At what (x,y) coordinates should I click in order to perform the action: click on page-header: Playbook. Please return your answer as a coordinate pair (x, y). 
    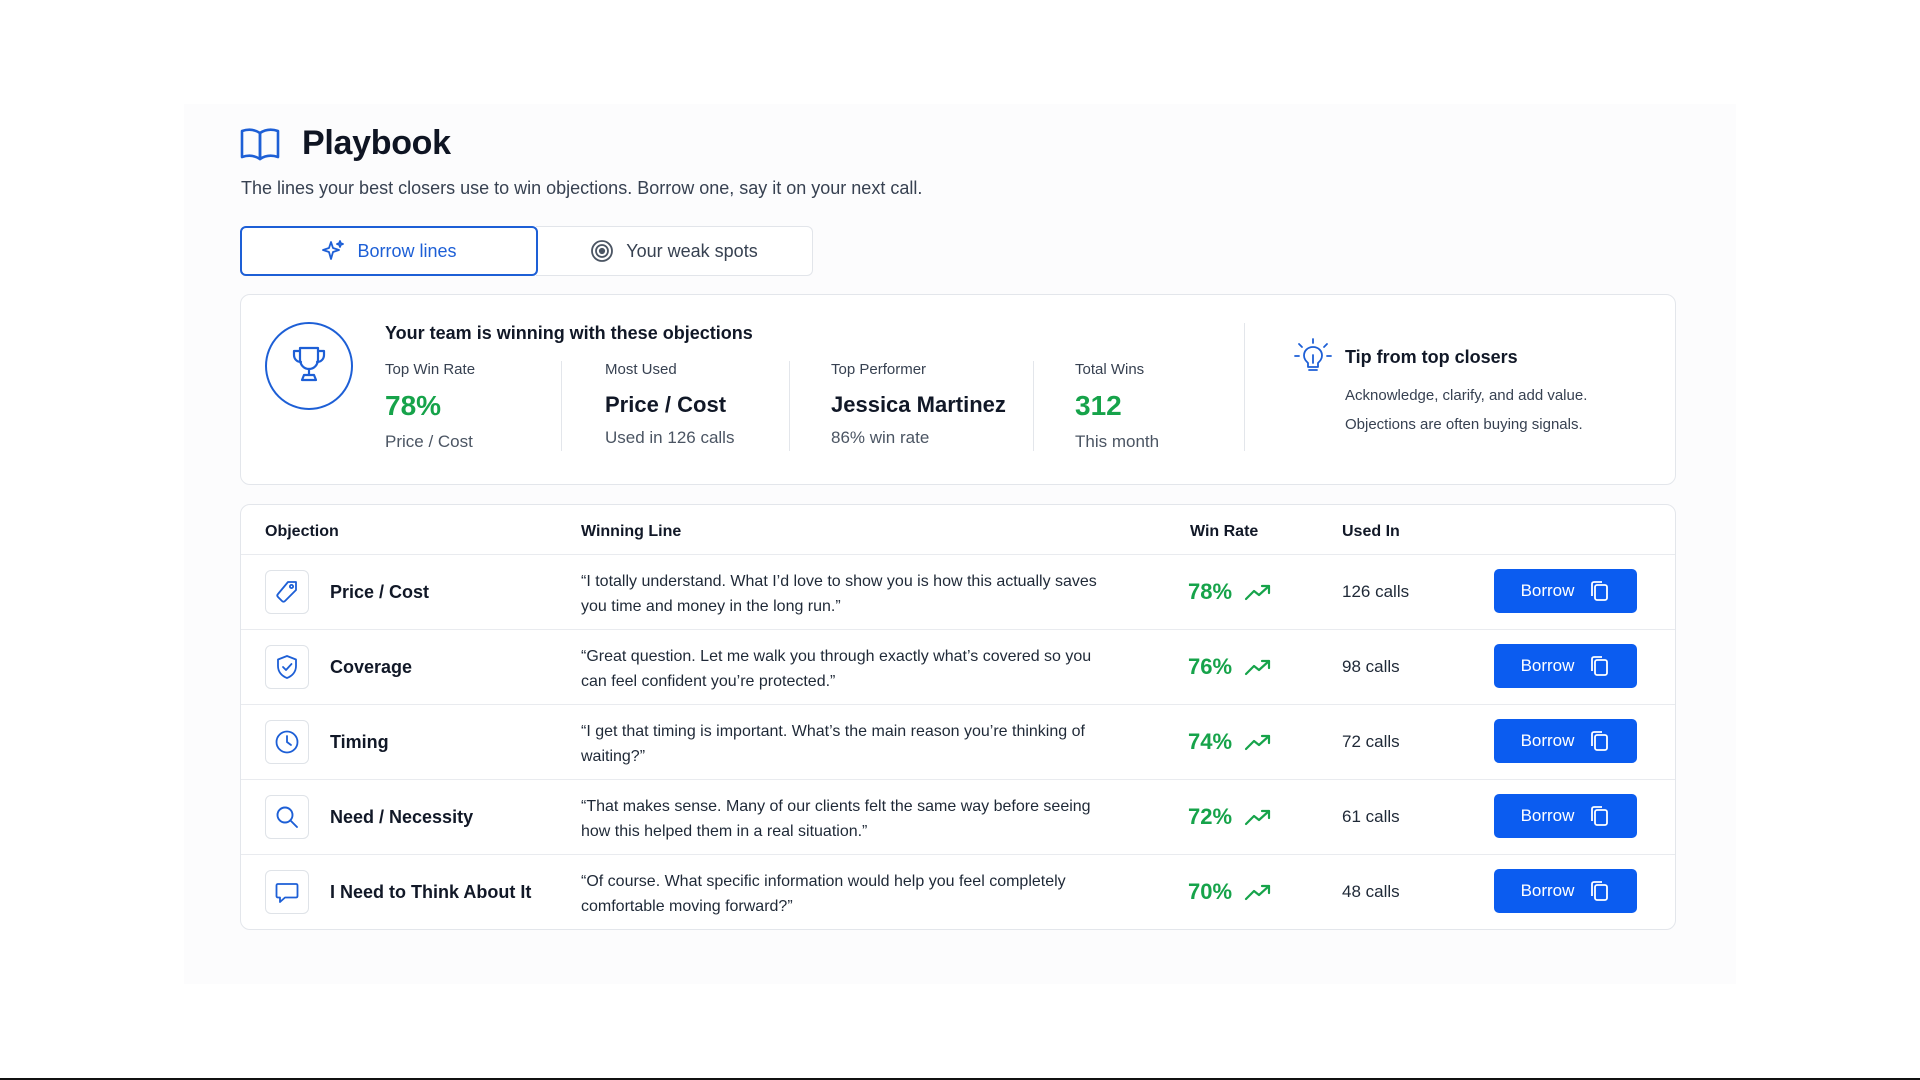
    Looking at the image, I should click on (345, 143).